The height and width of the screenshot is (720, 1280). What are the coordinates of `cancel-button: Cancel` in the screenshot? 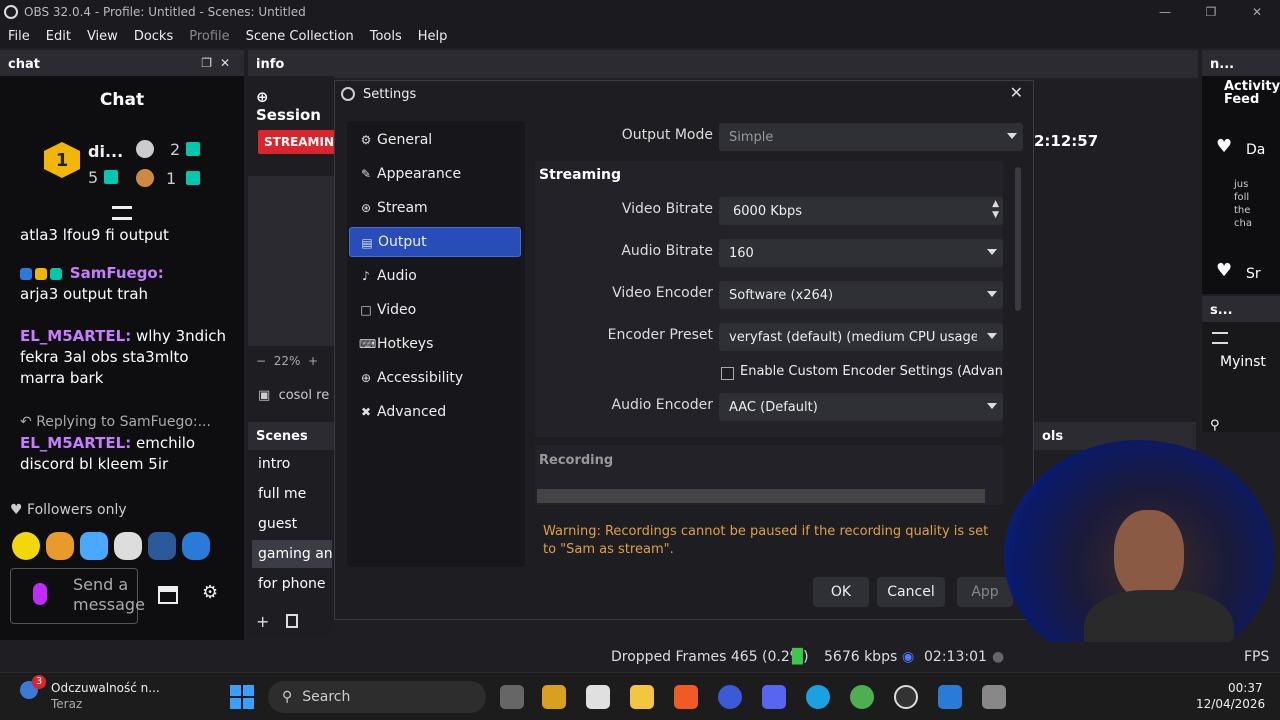 It's located at (911, 592).